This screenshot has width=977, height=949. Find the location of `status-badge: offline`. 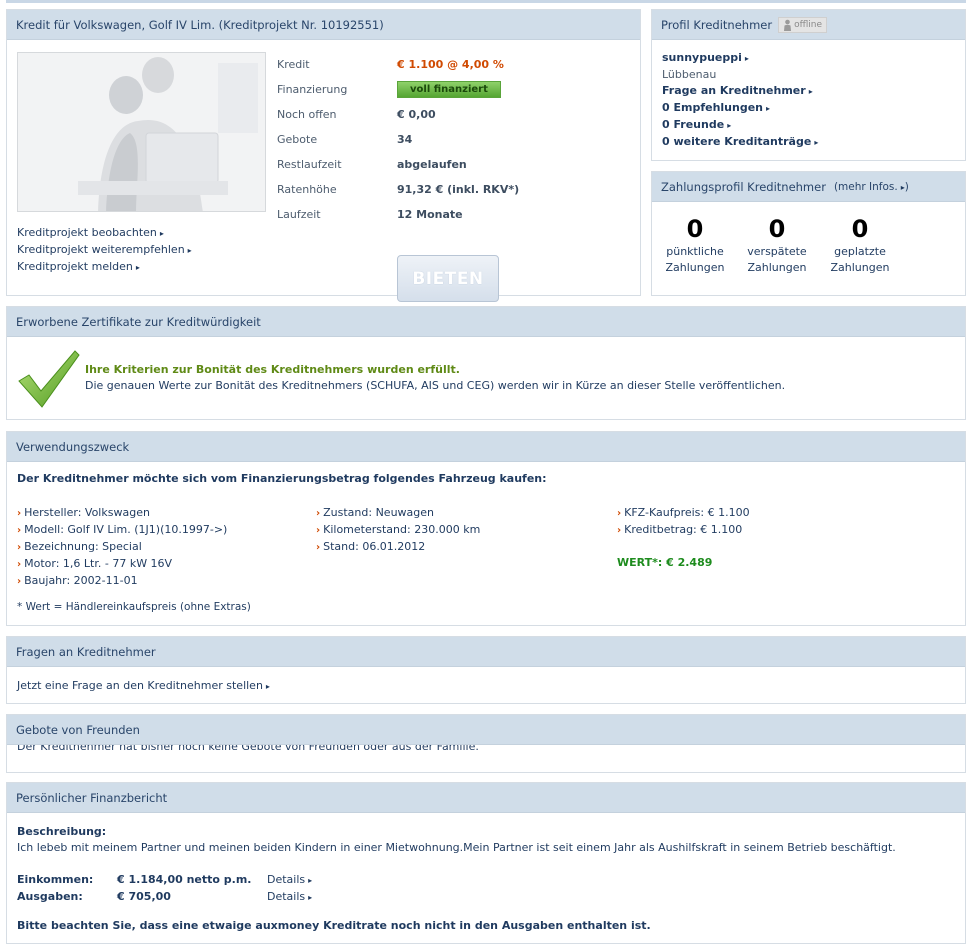

status-badge: offline is located at coordinates (803, 24).